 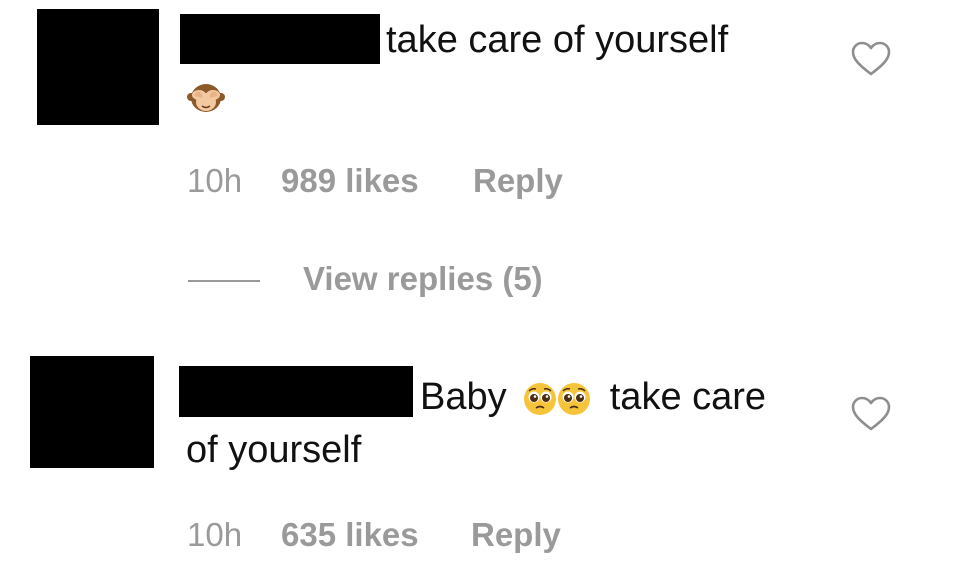 What do you see at coordinates (224, 281) in the screenshot?
I see `view-replies-divider` at bounding box center [224, 281].